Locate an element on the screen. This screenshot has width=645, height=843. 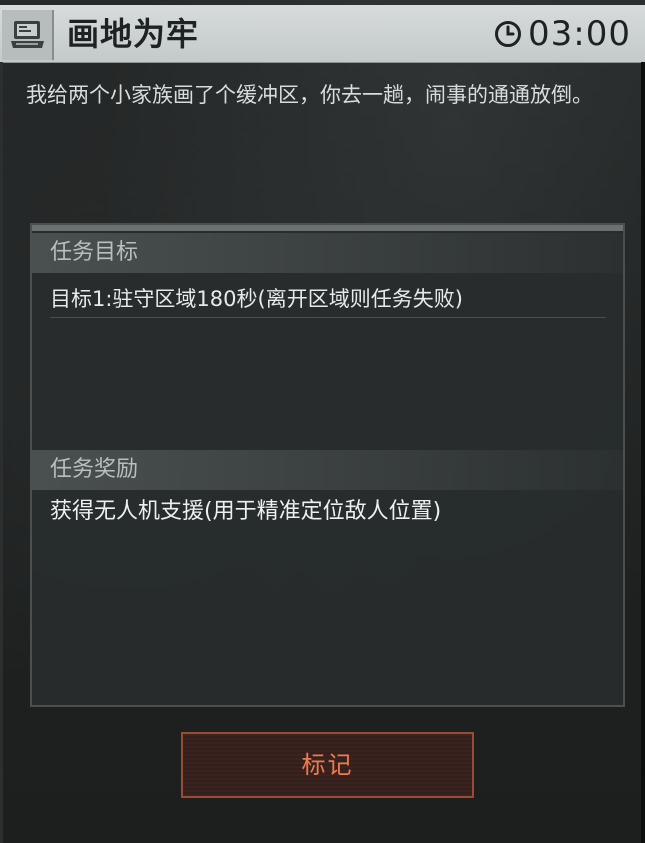
objectives-header: 任务目标 is located at coordinates (327, 253).